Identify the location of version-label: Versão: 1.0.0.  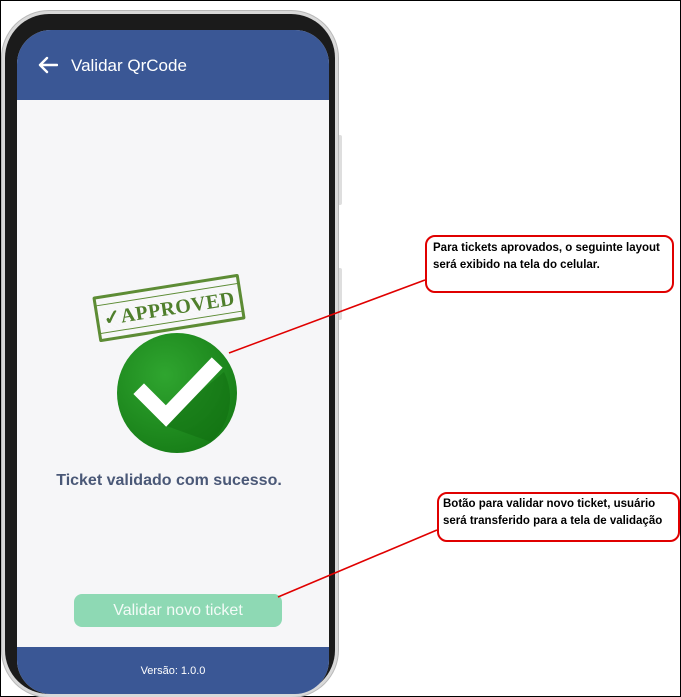
(173, 670).